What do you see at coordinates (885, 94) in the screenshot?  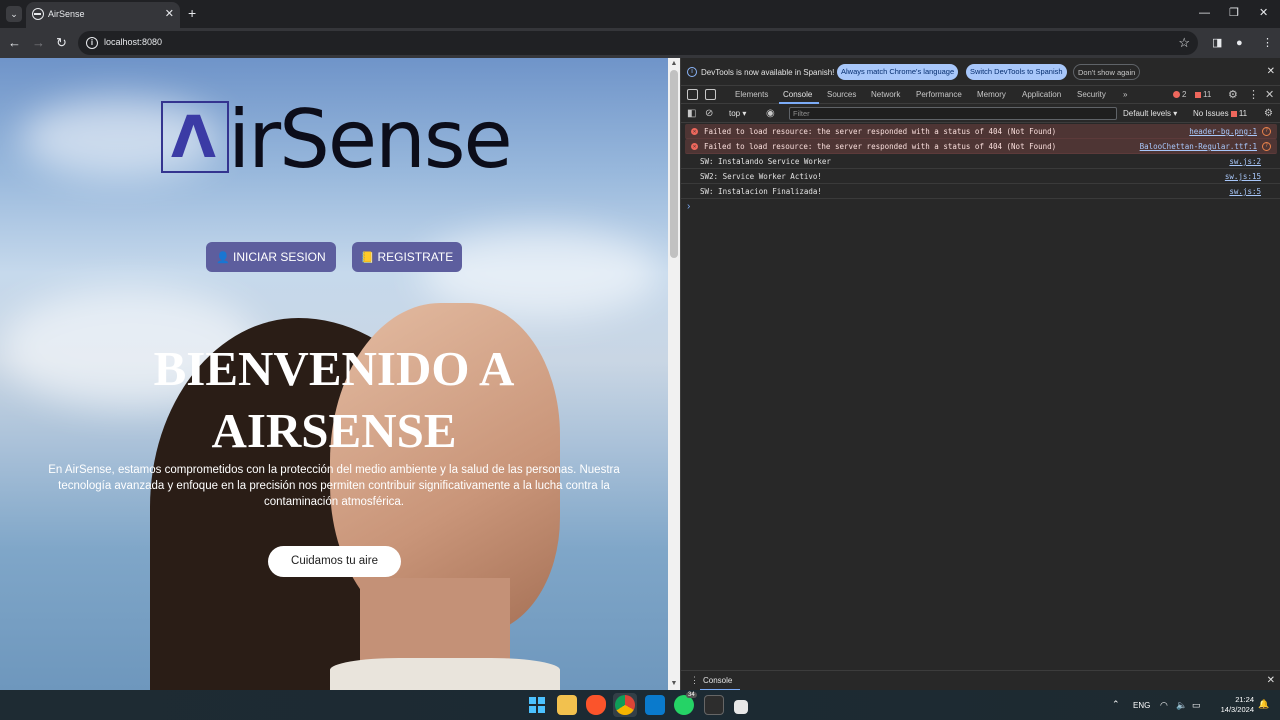 I see `tab-network: Network` at bounding box center [885, 94].